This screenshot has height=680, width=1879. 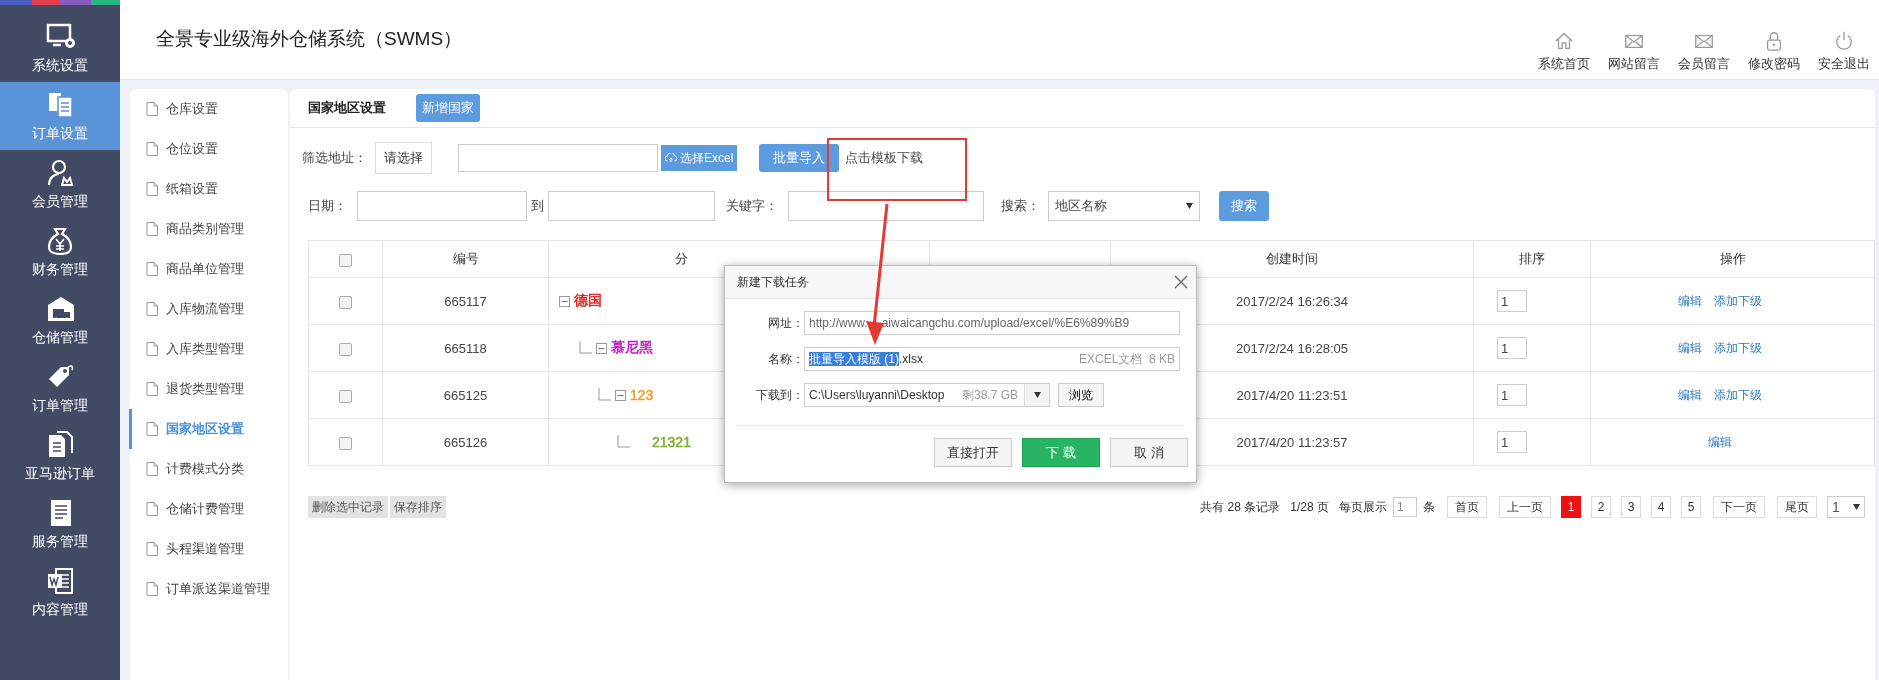 I want to click on sidebar-item: 仓库设置, so click(x=208, y=109).